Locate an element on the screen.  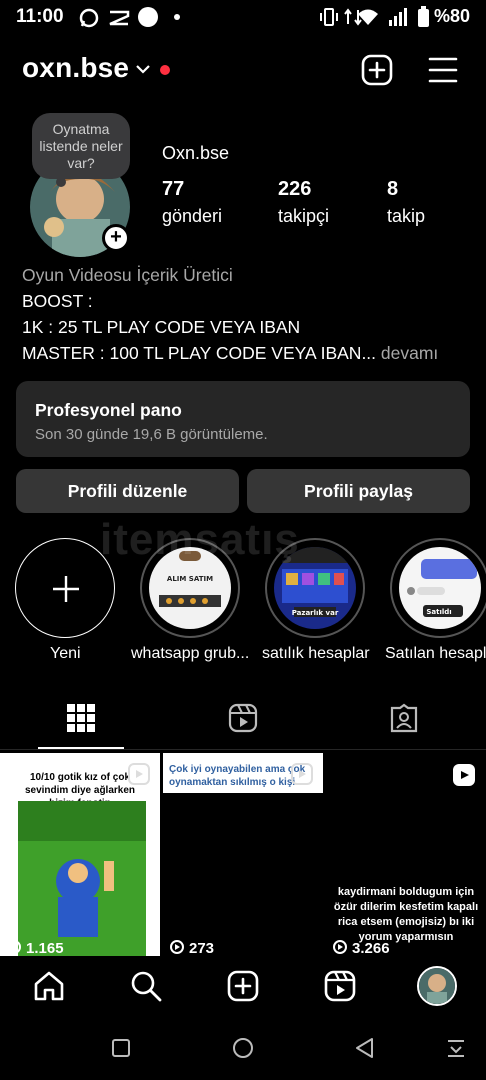
posts-label: gönderi is located at coordinates (192, 216).